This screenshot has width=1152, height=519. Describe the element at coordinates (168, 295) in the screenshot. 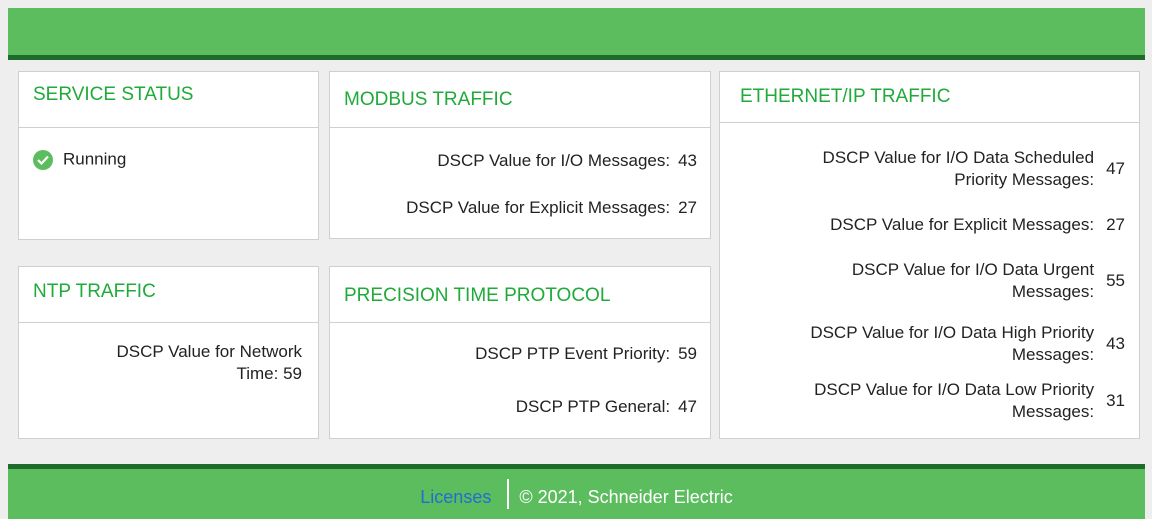

I see `card-title: NTP TRAFFIC` at that location.